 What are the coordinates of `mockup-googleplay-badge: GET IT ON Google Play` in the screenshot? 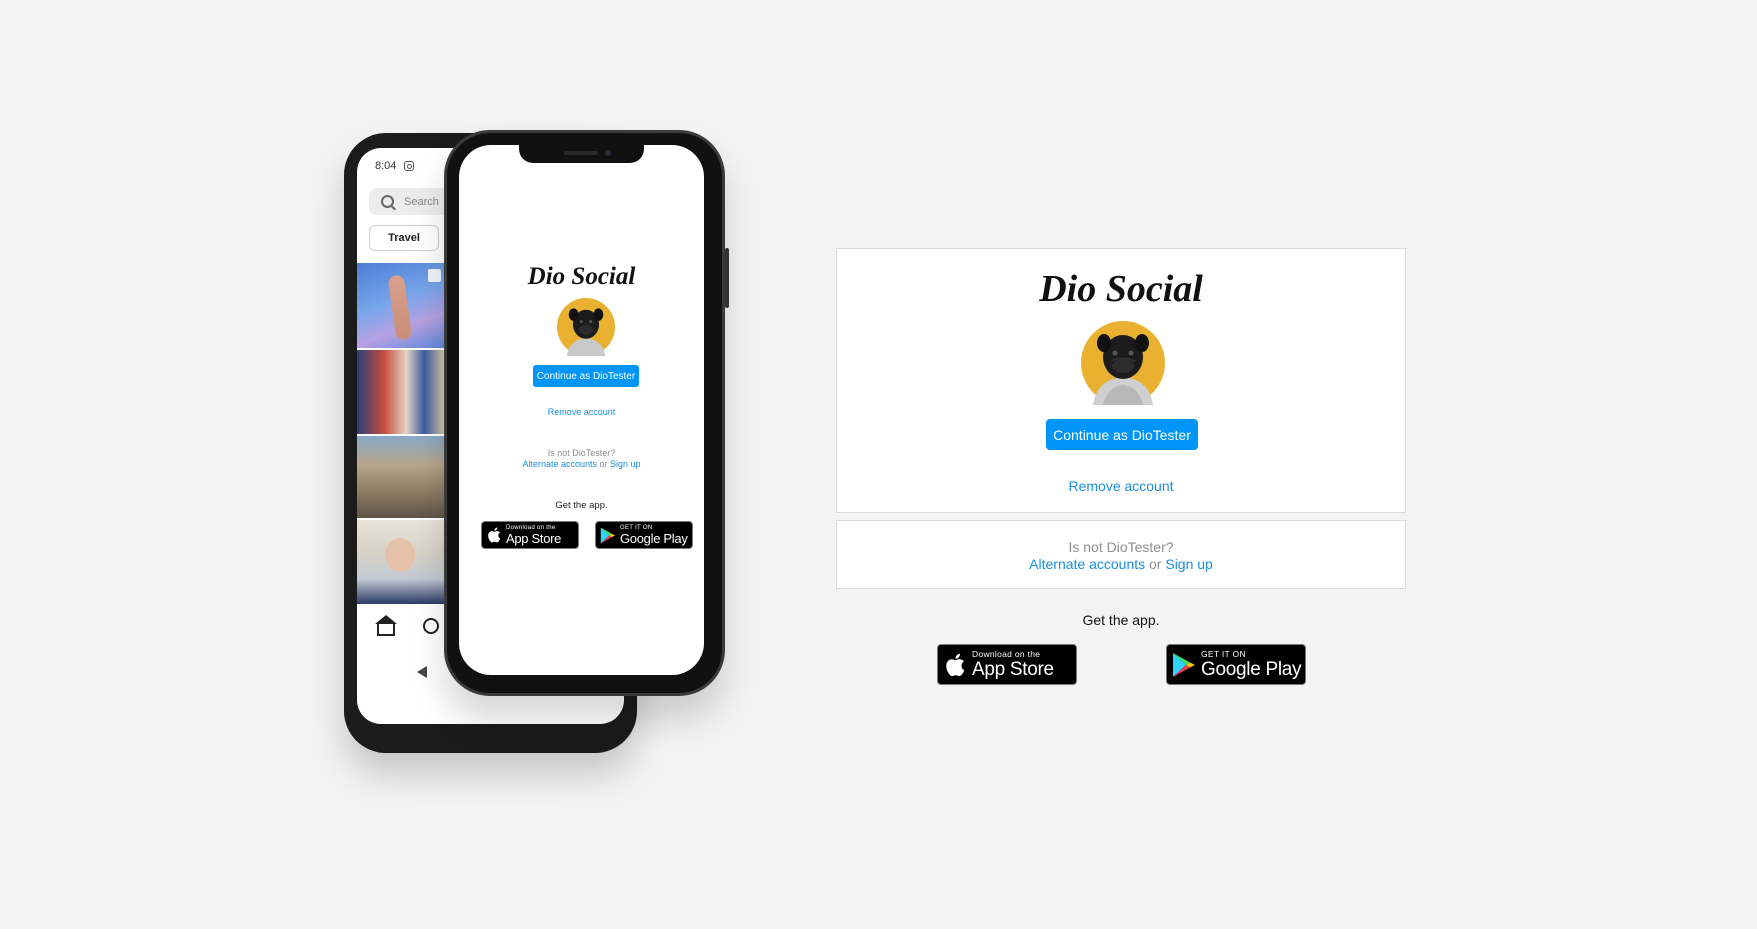 It's located at (644, 535).